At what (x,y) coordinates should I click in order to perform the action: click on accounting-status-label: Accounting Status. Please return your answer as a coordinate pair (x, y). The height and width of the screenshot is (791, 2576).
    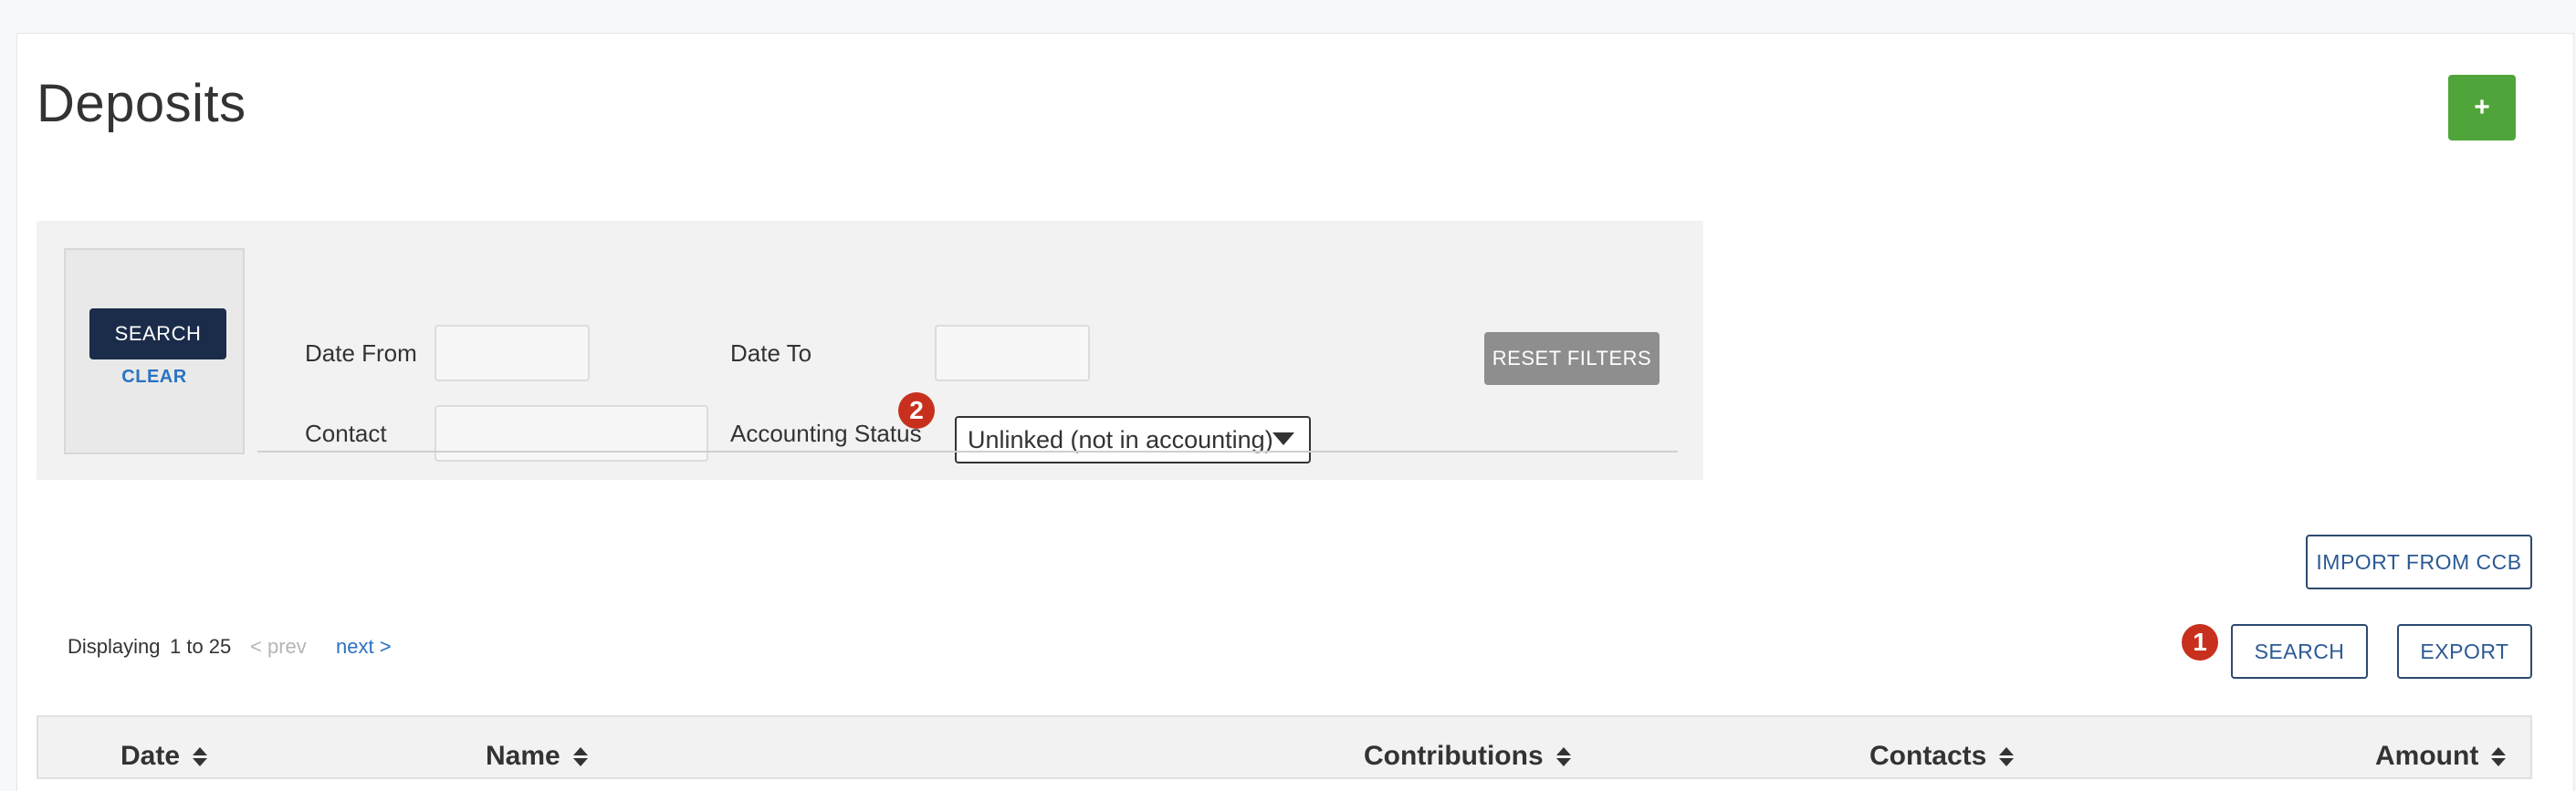
    Looking at the image, I should click on (826, 433).